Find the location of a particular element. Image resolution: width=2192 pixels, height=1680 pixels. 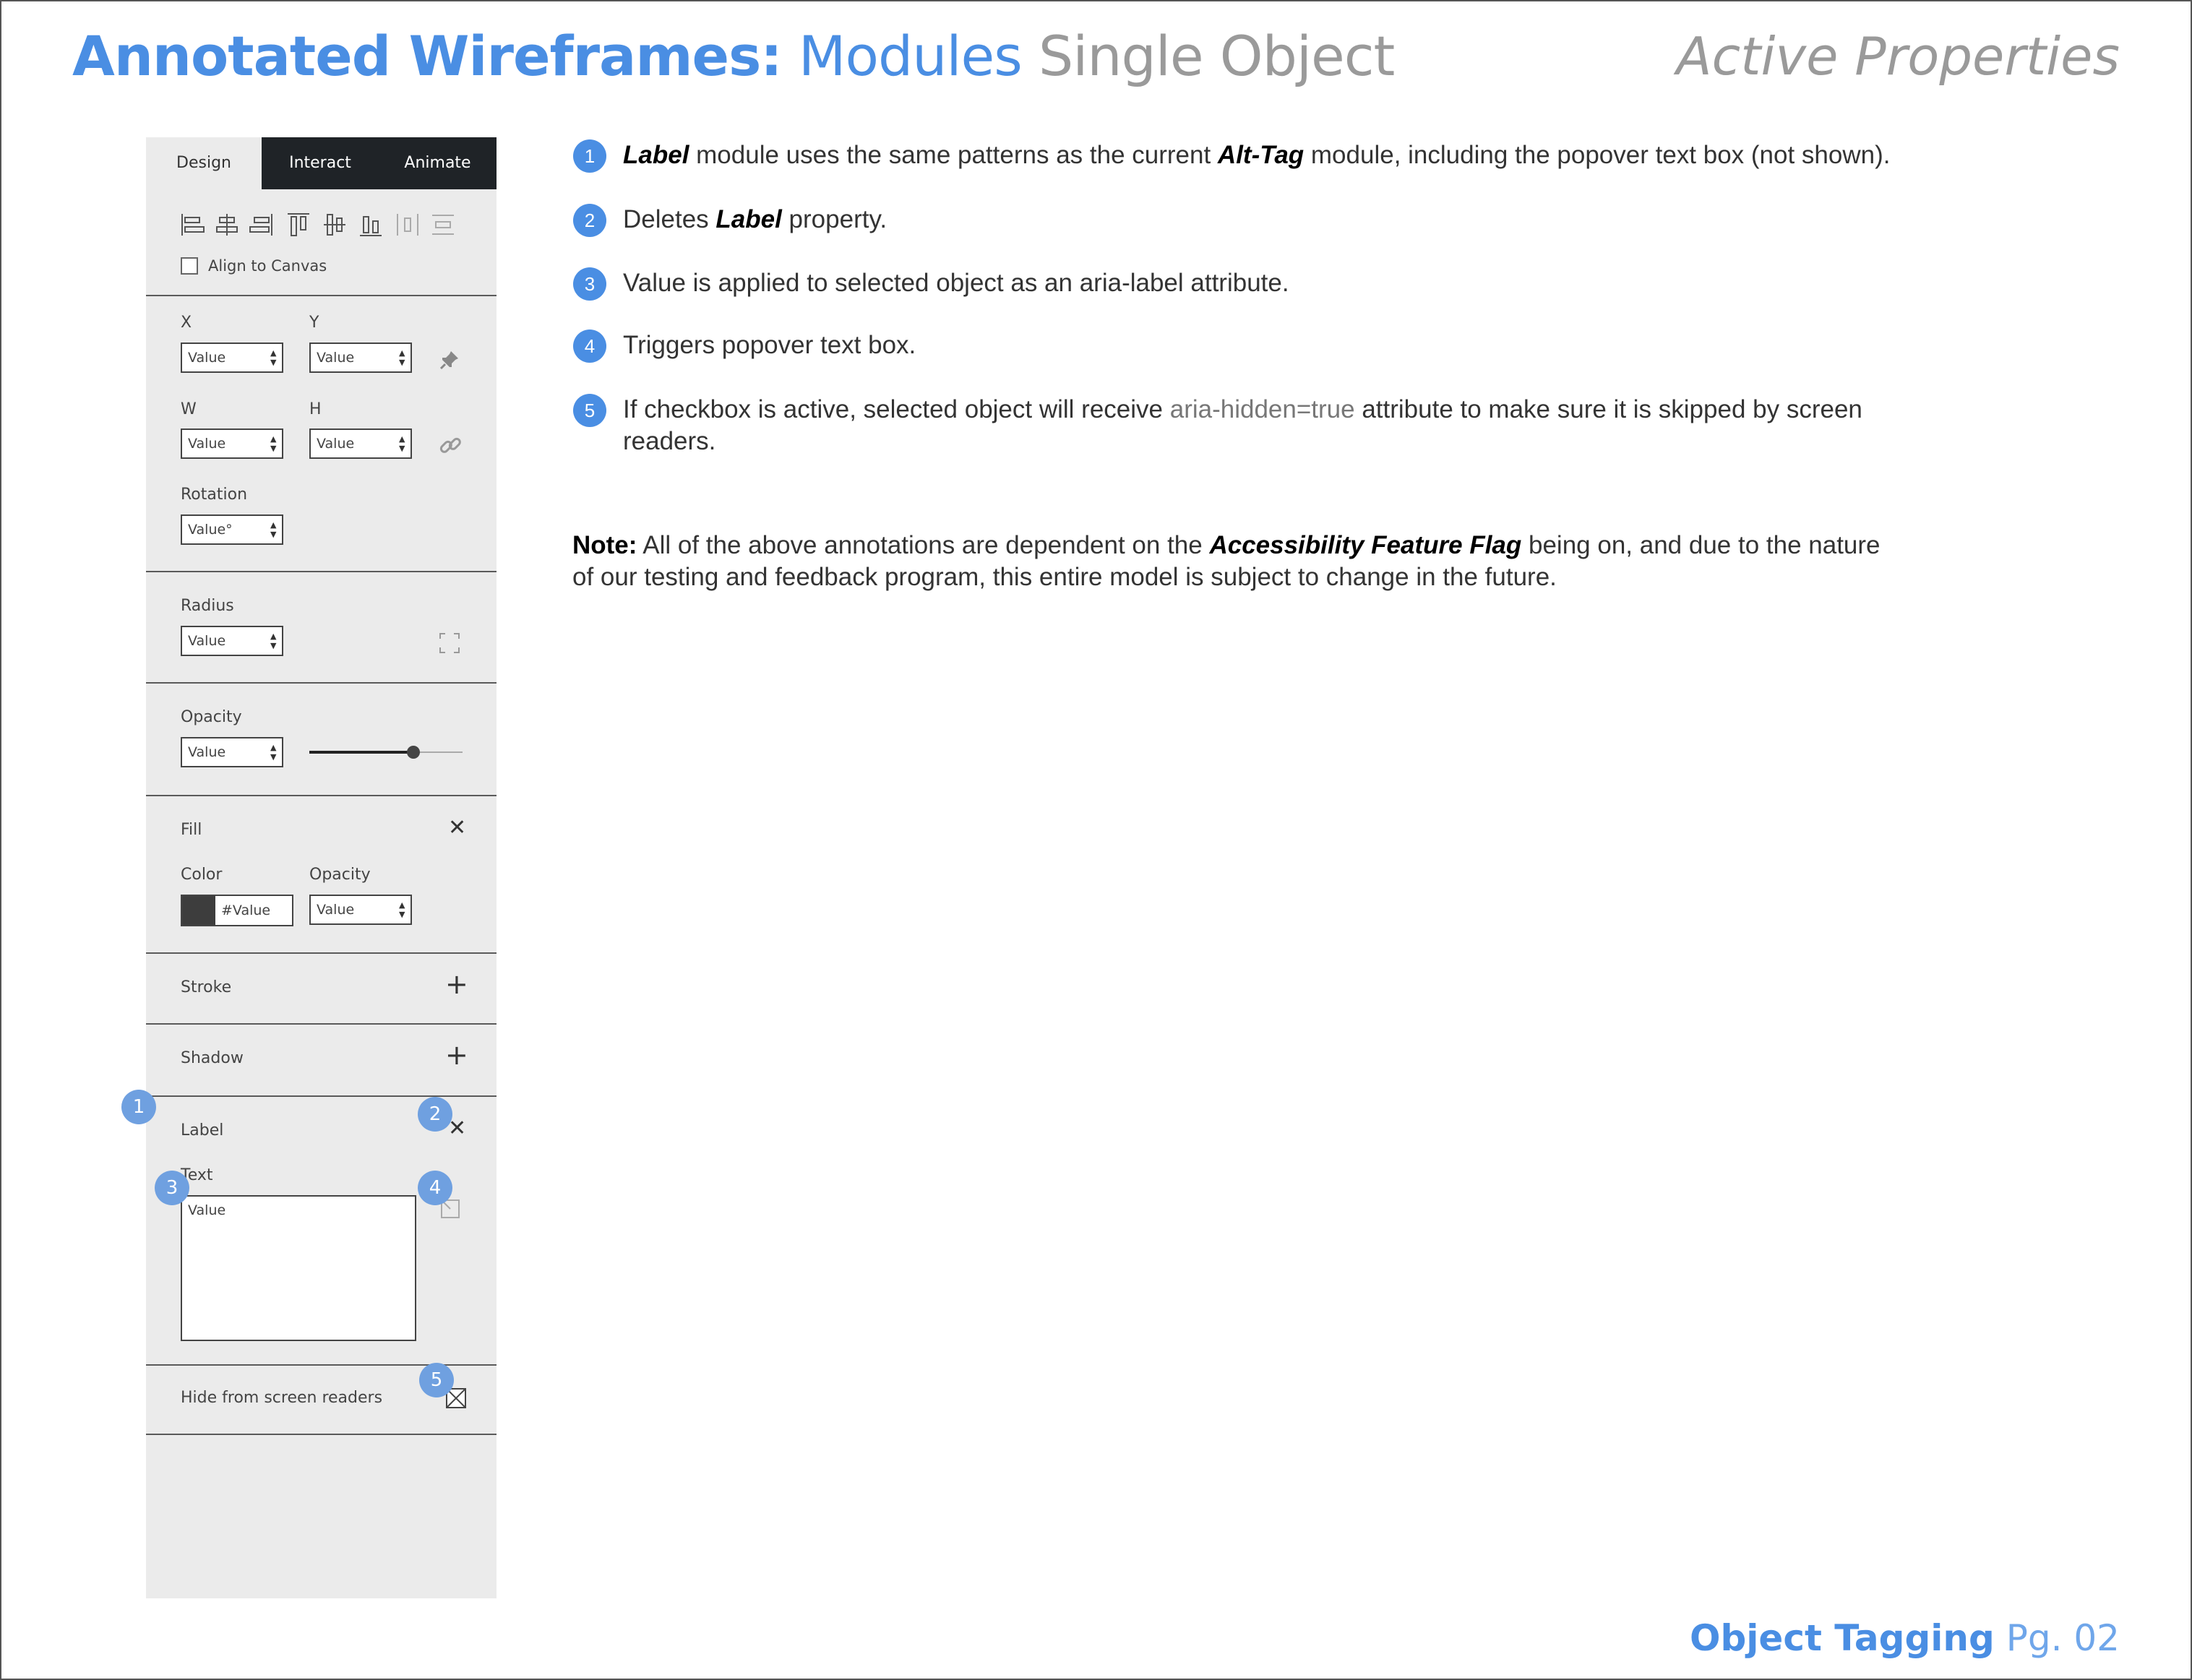

corner-radius-icon is located at coordinates (449, 643).